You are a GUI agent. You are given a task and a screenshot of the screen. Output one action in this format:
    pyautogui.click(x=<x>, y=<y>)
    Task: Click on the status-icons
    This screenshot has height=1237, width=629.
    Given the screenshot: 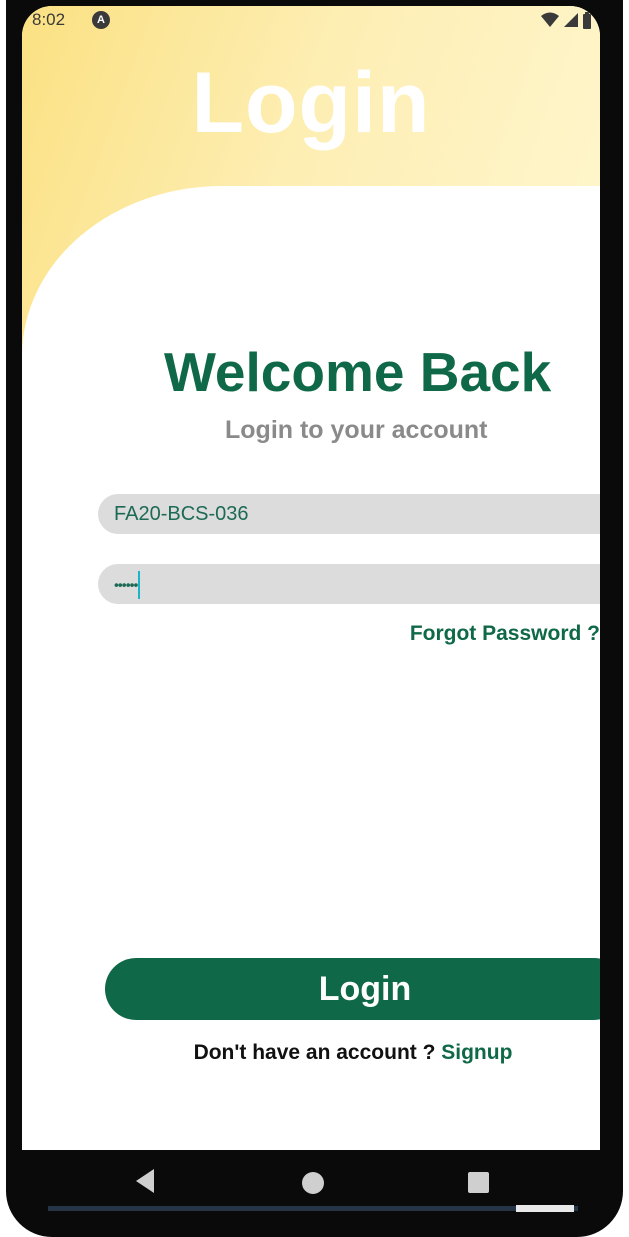 What is the action you would take?
    pyautogui.click(x=566, y=21)
    